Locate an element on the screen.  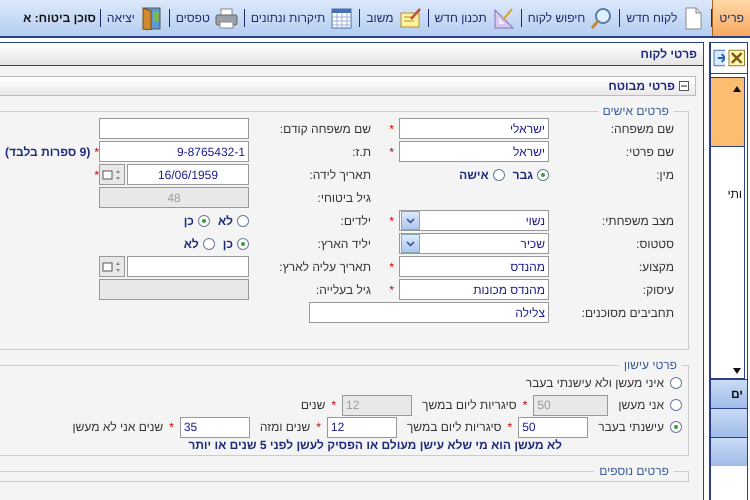
field-label: מקצוע: is located at coordinates (656, 267).